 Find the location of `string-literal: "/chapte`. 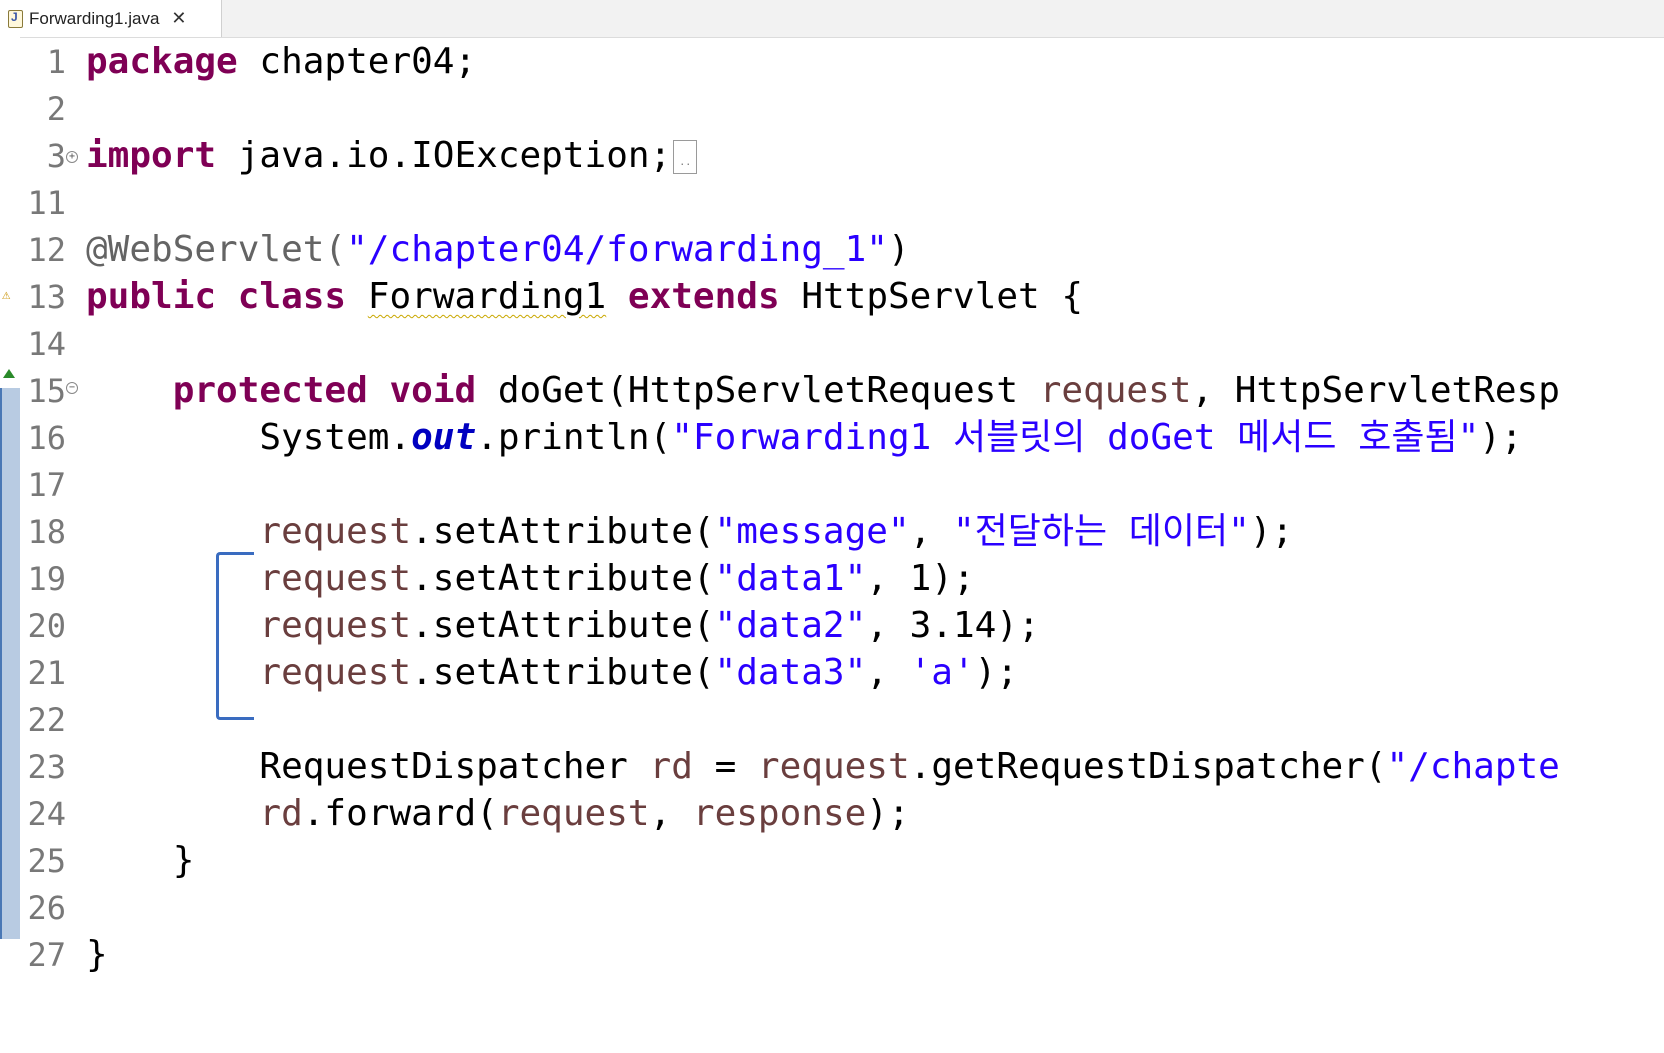

string-literal: "/chapte is located at coordinates (1473, 766).